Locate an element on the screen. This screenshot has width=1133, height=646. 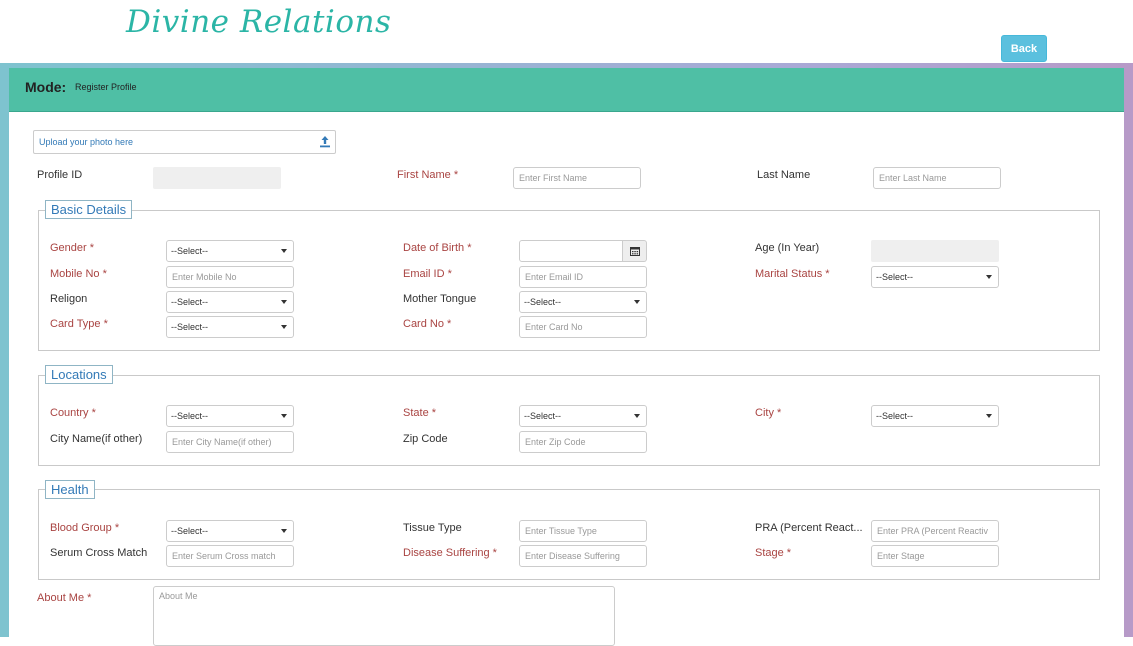
last-name-input: Enter Last Name is located at coordinates (937, 178).